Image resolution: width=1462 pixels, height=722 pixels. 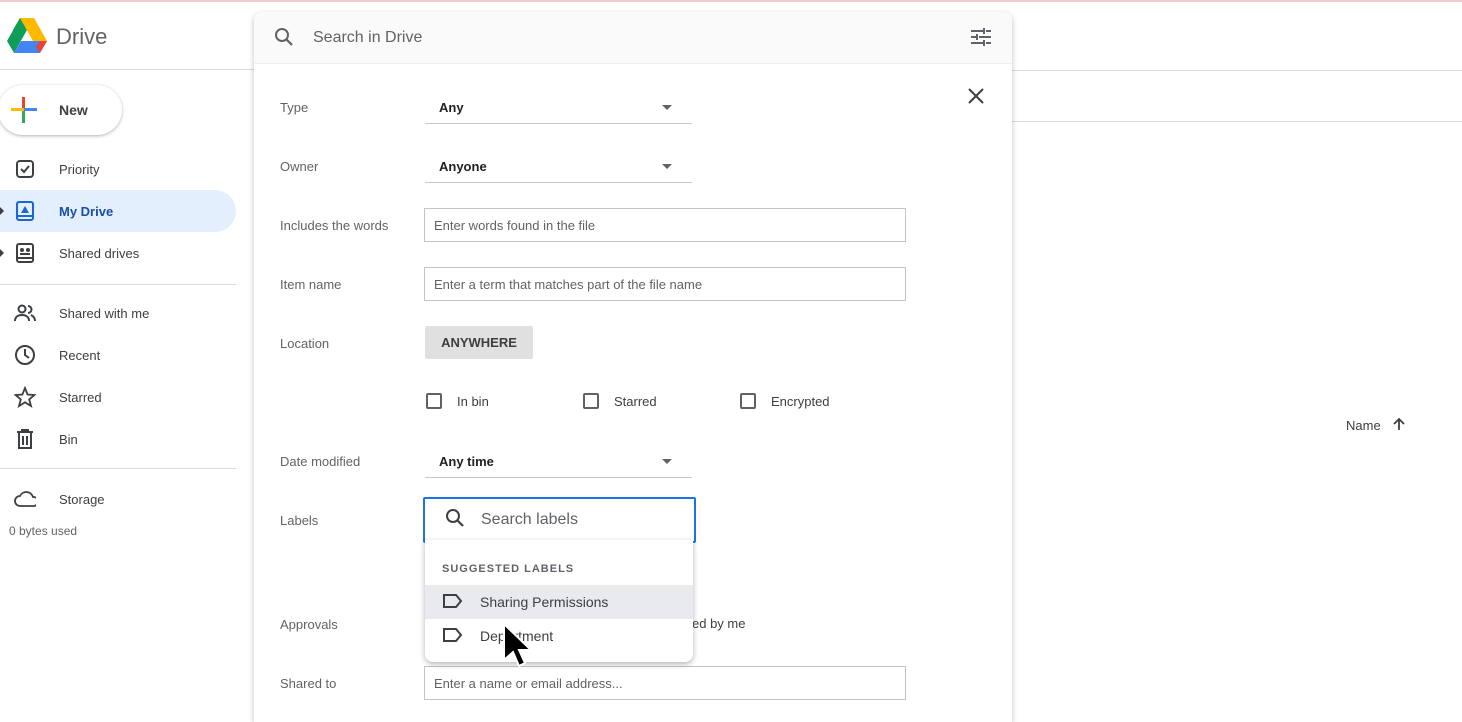 What do you see at coordinates (1399, 425) in the screenshot?
I see `arrow-up-icon` at bounding box center [1399, 425].